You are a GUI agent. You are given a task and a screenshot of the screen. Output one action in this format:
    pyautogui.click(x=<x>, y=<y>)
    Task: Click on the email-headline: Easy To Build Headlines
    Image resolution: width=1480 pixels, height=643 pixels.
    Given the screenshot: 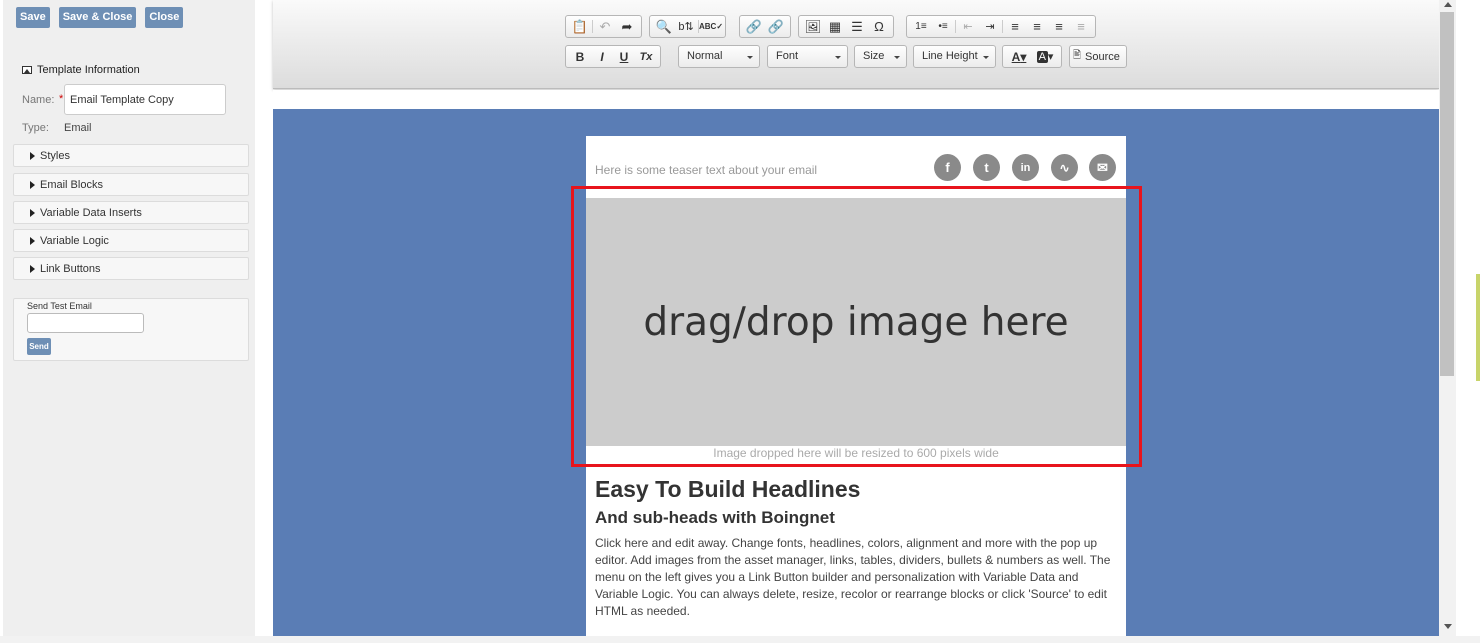 What is the action you would take?
    pyautogui.click(x=727, y=489)
    